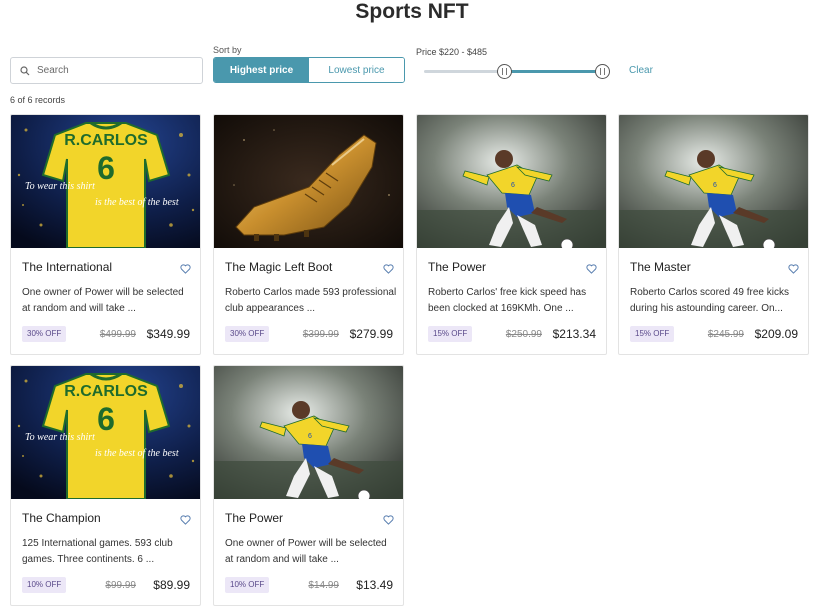 The height and width of the screenshot is (610, 824). What do you see at coordinates (227, 50) in the screenshot?
I see `sort-label: Sort by` at bounding box center [227, 50].